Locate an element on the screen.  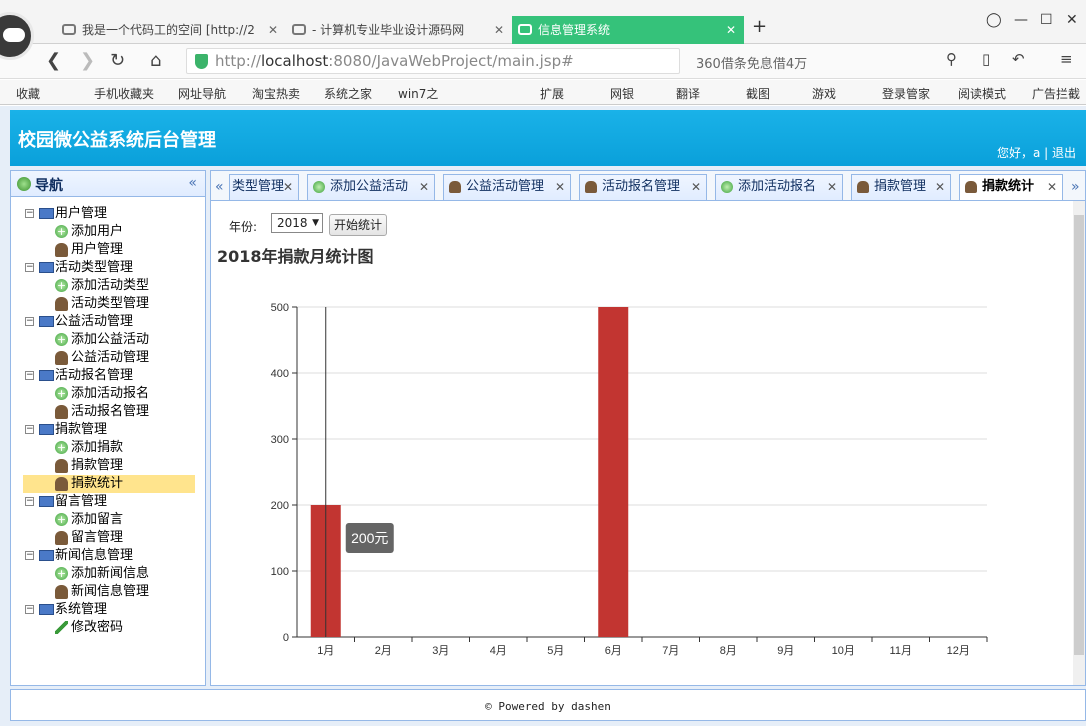
x-tick-label: 10月 is located at coordinates (843, 651).